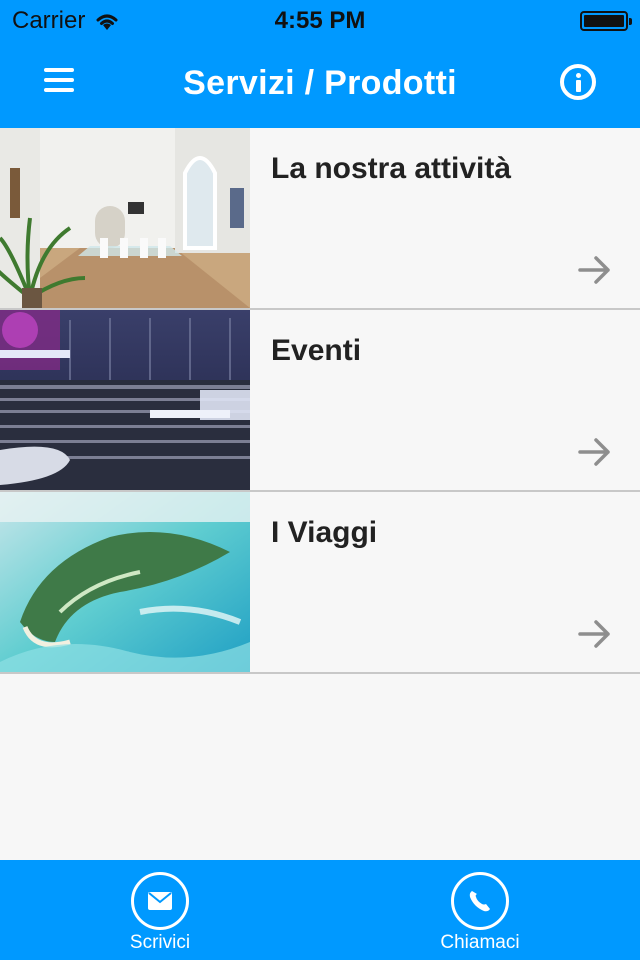 This screenshot has width=640, height=960. I want to click on call-us-label: Chiamaci, so click(480, 942).